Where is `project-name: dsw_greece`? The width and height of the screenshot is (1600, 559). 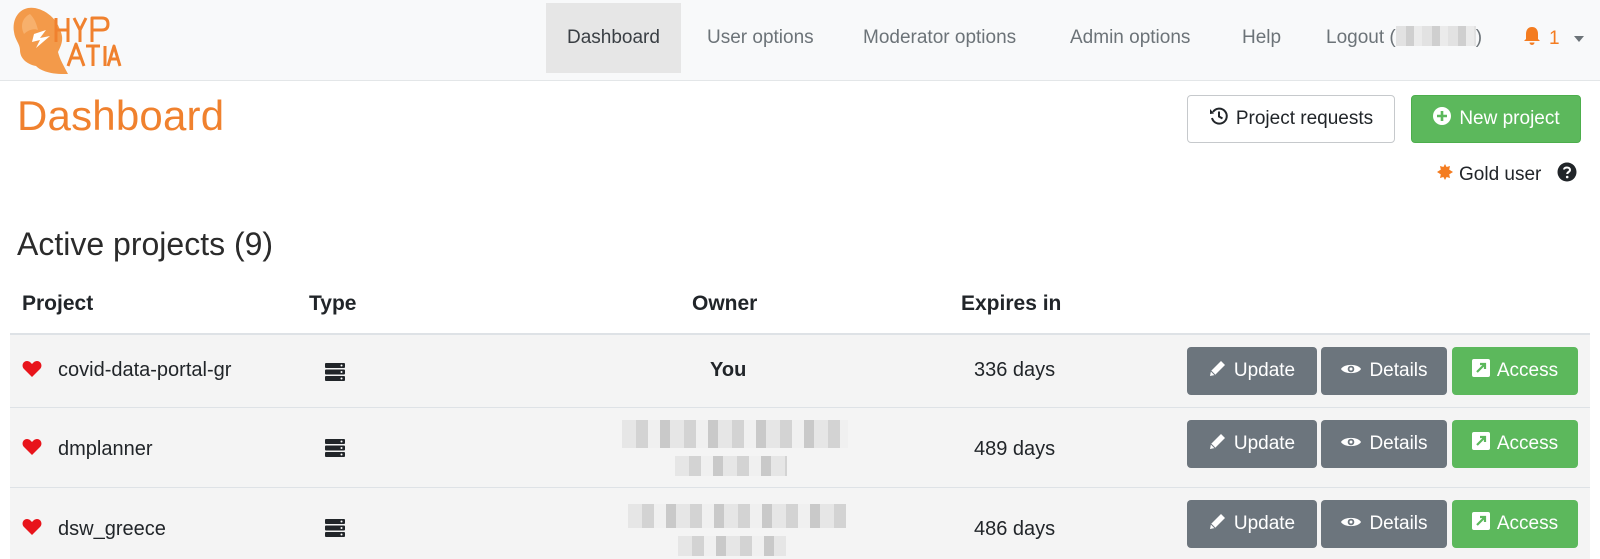 project-name: dsw_greece is located at coordinates (112, 529).